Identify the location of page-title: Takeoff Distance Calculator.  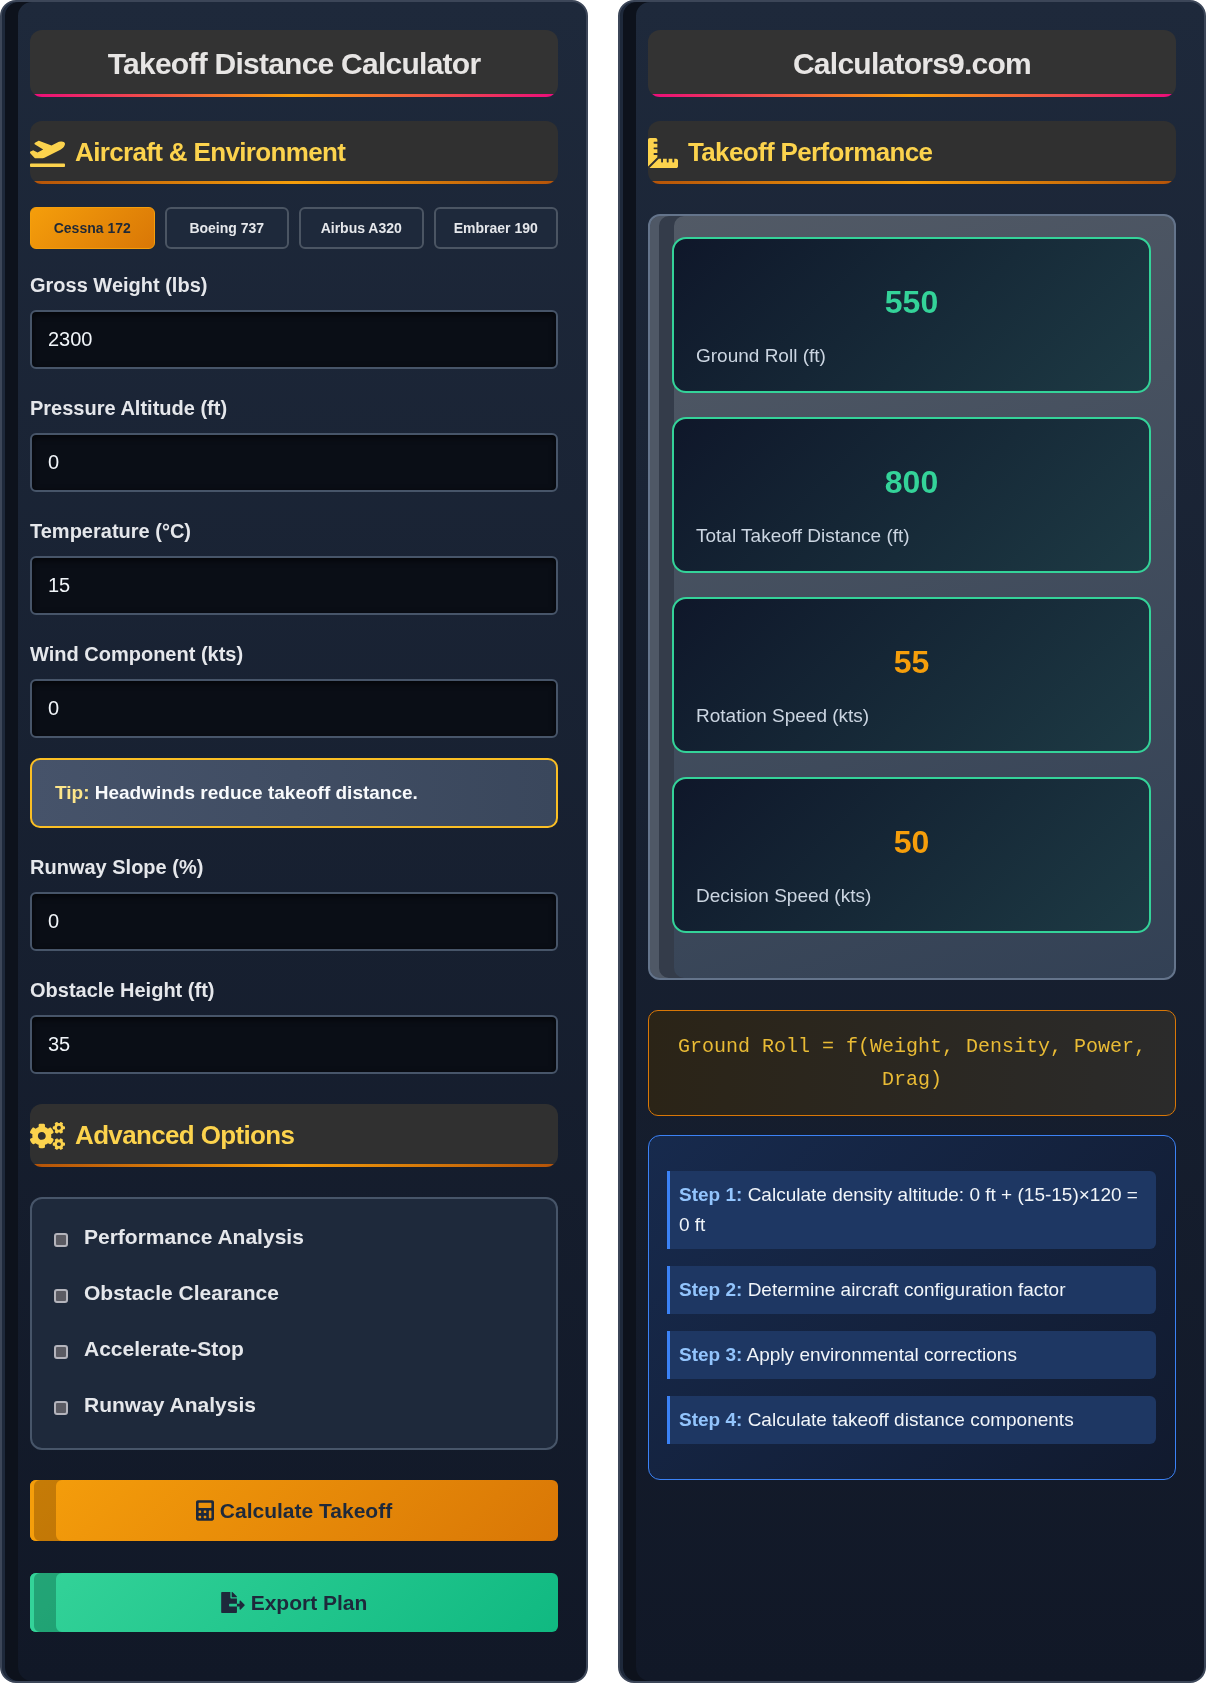
(294, 63).